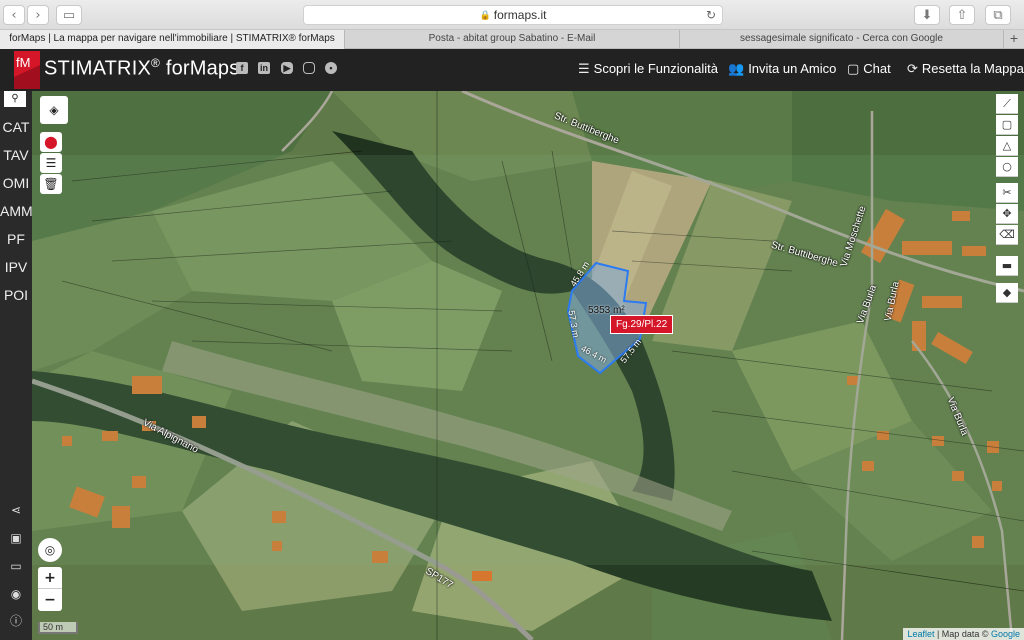 Image resolution: width=1024 pixels, height=640 pixels. Describe the element at coordinates (50, 578) in the screenshot. I see `zoom-in-button: +` at that location.